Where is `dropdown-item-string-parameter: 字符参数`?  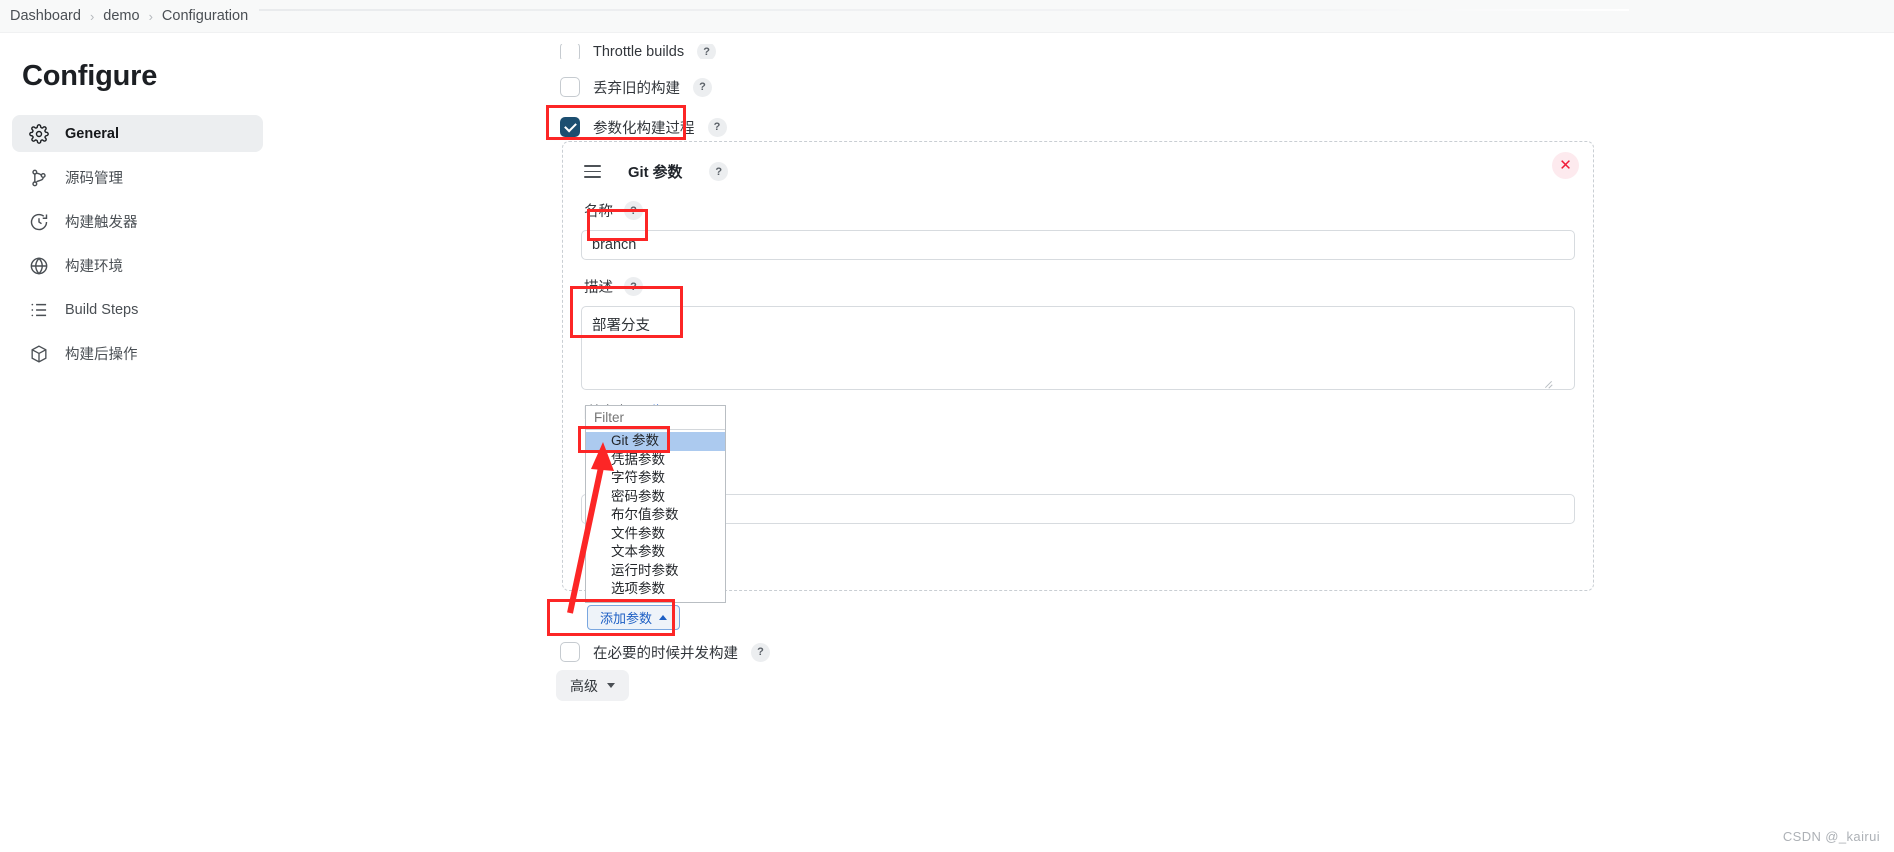
dropdown-item-string-parameter: 字符参数 is located at coordinates (655, 478).